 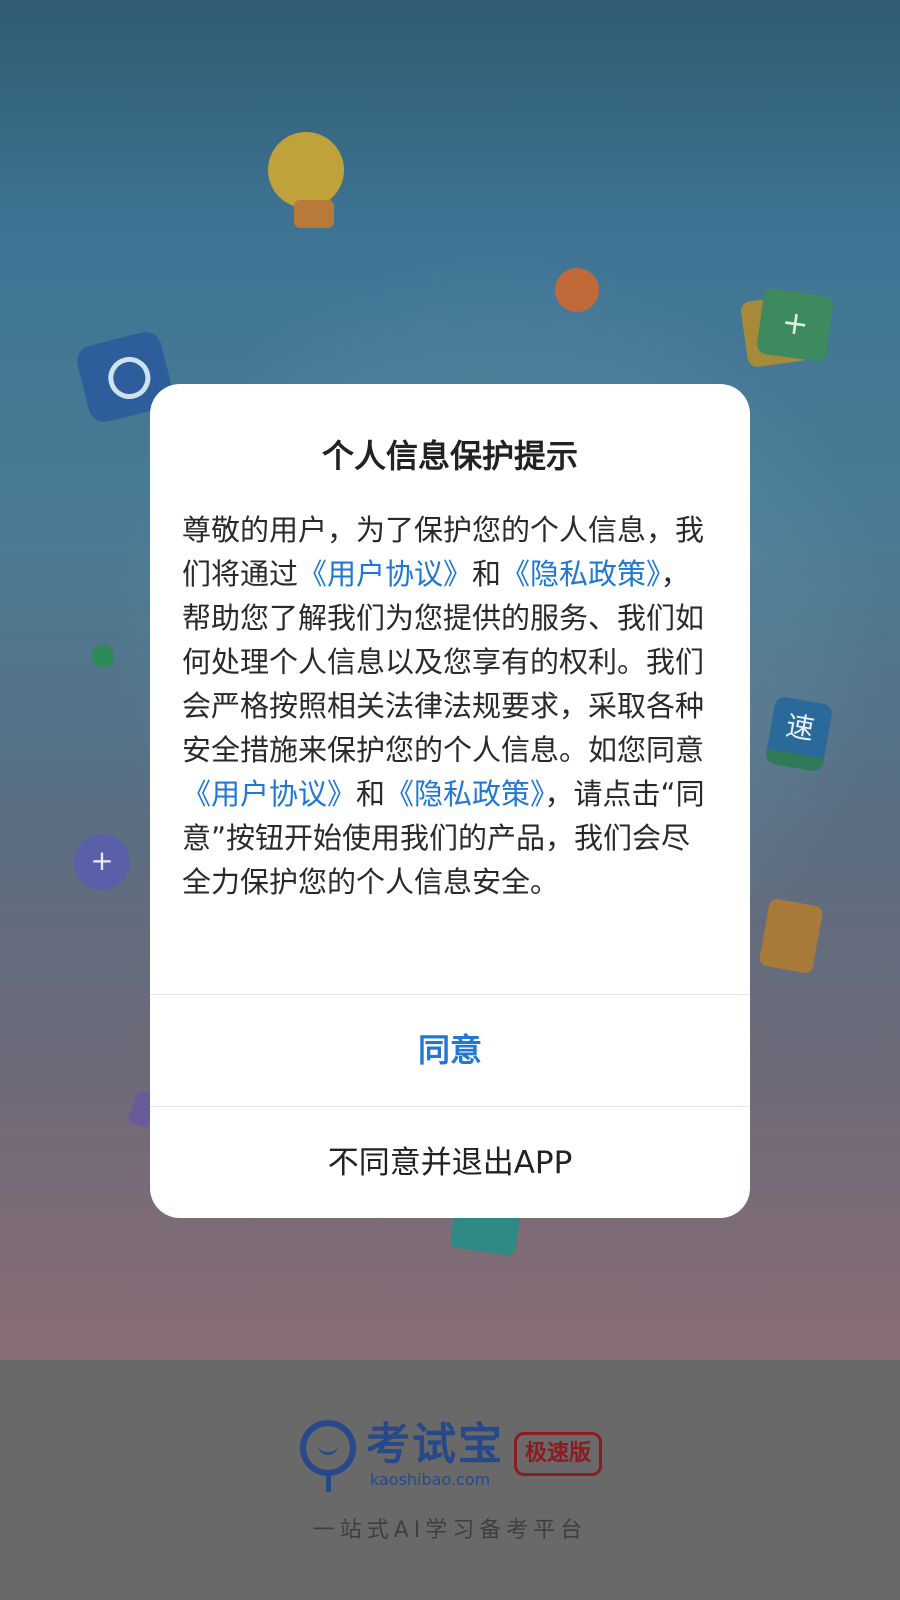 I want to click on plus-card-icon: +, so click(x=795, y=325).